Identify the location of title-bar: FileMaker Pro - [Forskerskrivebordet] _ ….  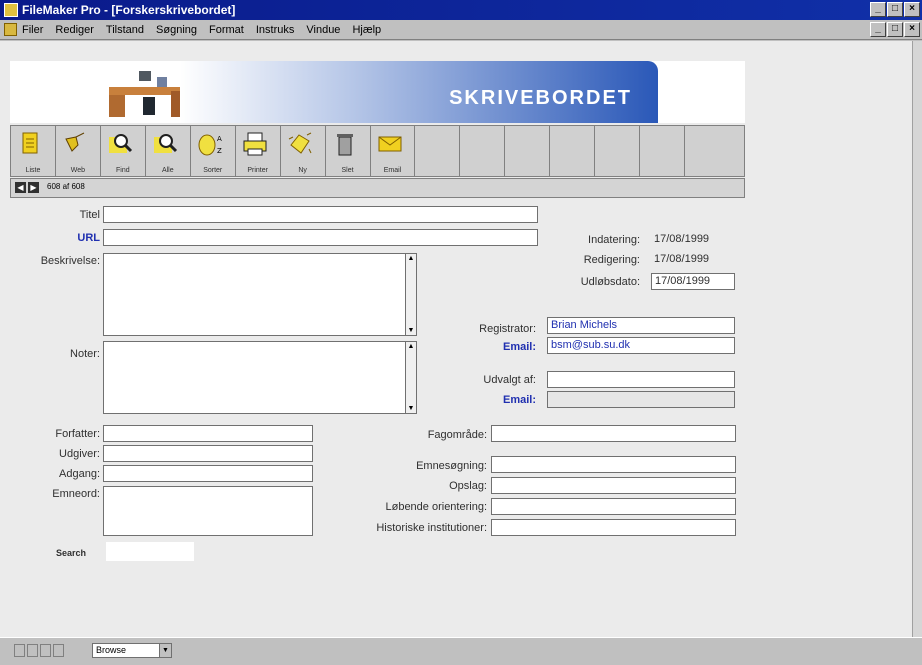
(461, 10).